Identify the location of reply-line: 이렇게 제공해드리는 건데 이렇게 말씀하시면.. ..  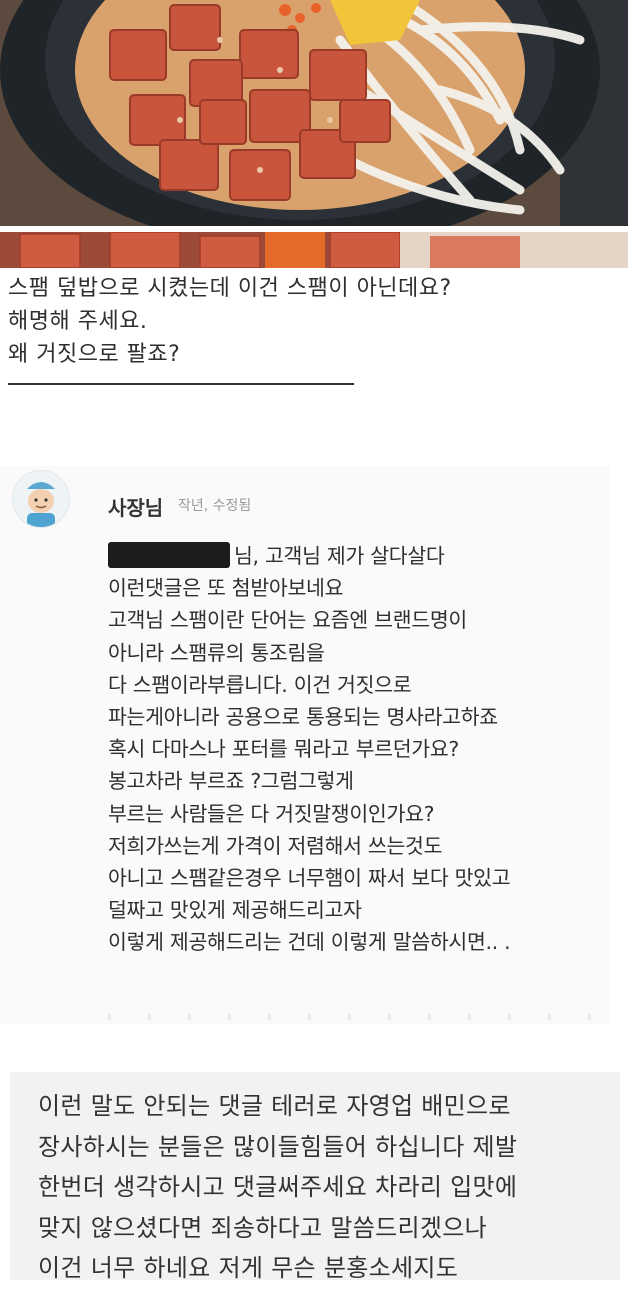
(309, 942).